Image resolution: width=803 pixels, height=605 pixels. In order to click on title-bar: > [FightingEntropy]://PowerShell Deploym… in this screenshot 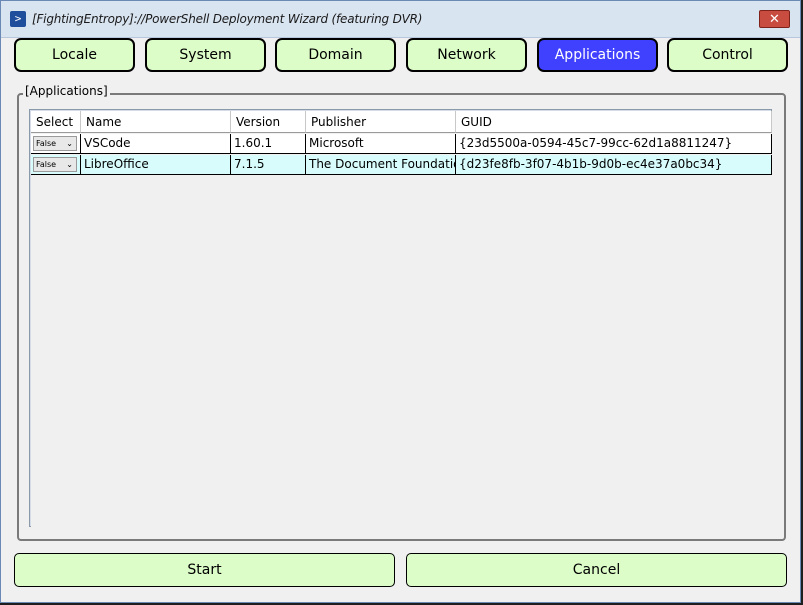, I will do `click(400, 19)`.